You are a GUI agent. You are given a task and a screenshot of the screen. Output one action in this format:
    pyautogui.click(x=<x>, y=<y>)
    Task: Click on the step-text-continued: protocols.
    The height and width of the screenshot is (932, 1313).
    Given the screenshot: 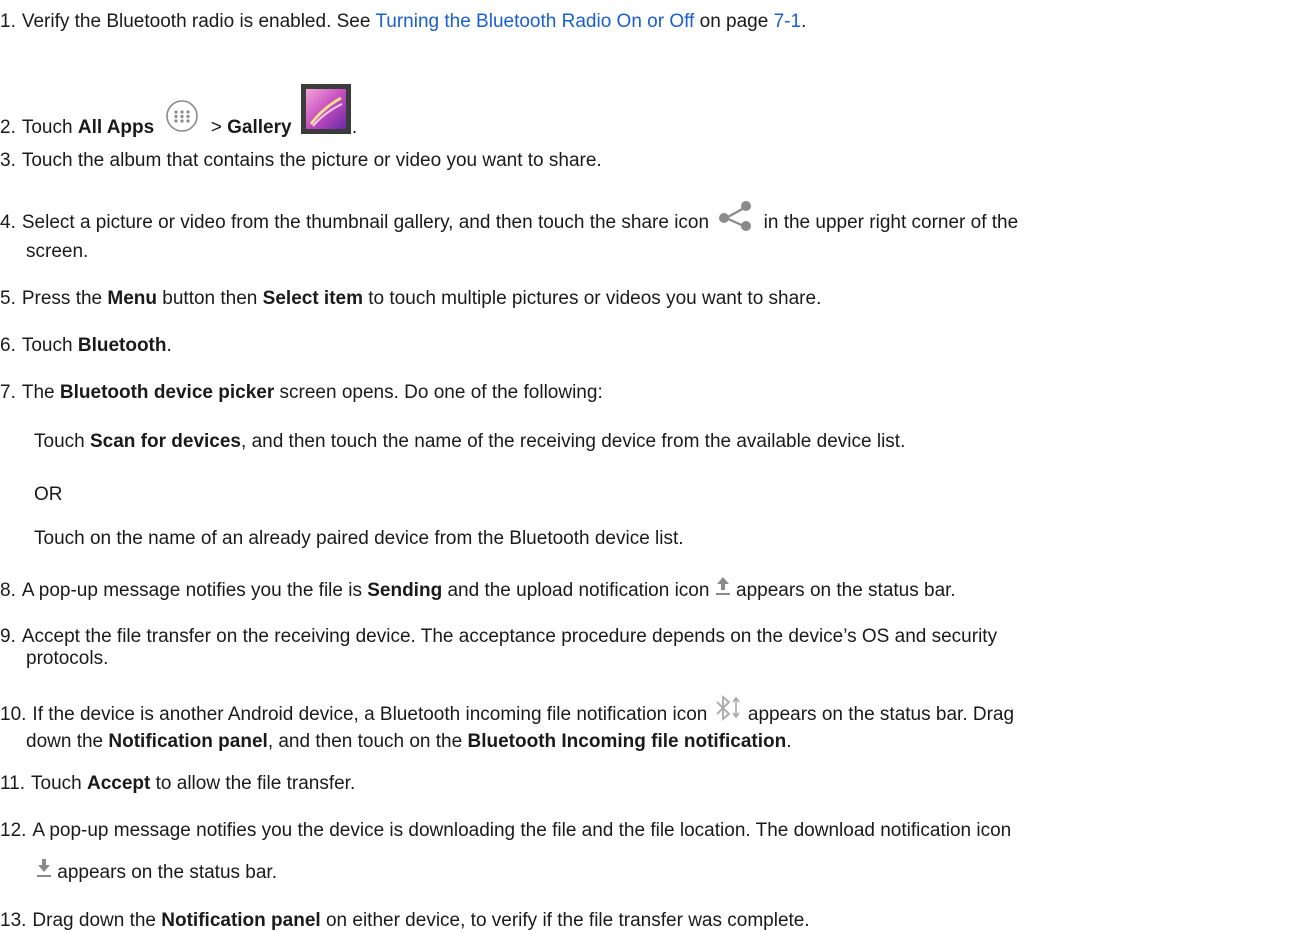 What is the action you would take?
    pyautogui.click(x=67, y=658)
    